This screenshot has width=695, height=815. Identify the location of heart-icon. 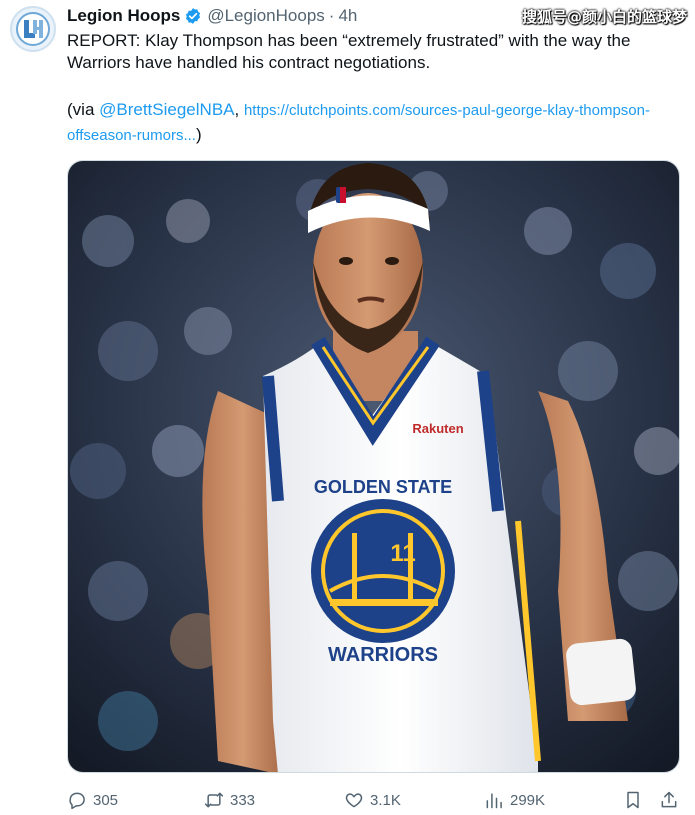
(354, 800).